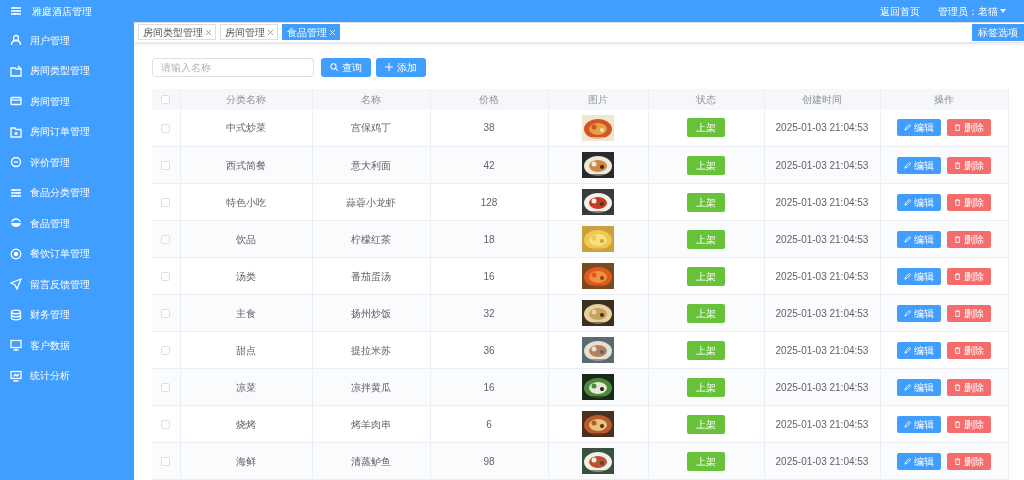 Image resolution: width=1024 pixels, height=480 pixels. I want to click on sidebar-item: 用户管理, so click(67, 40).